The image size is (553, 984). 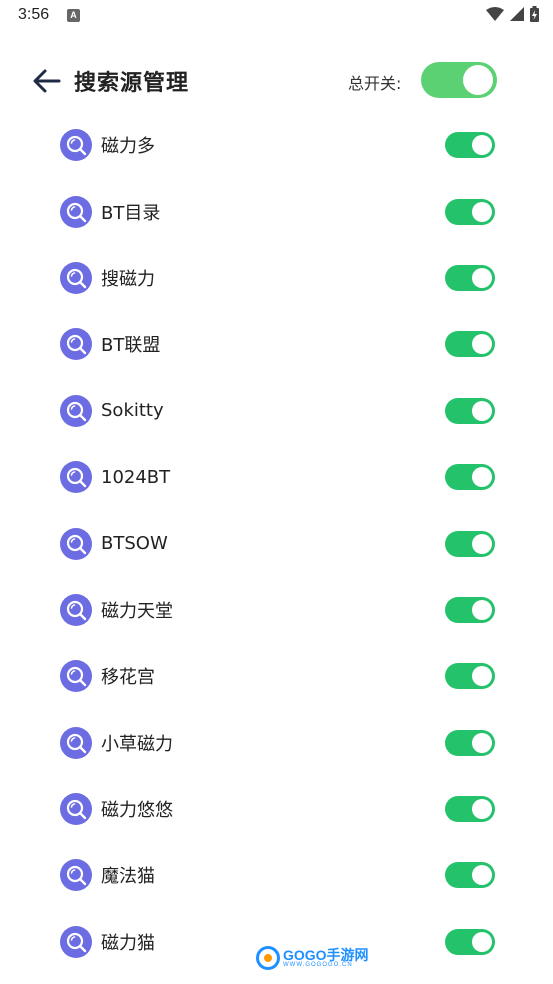 I want to click on source-label: BT目录, so click(x=131, y=213).